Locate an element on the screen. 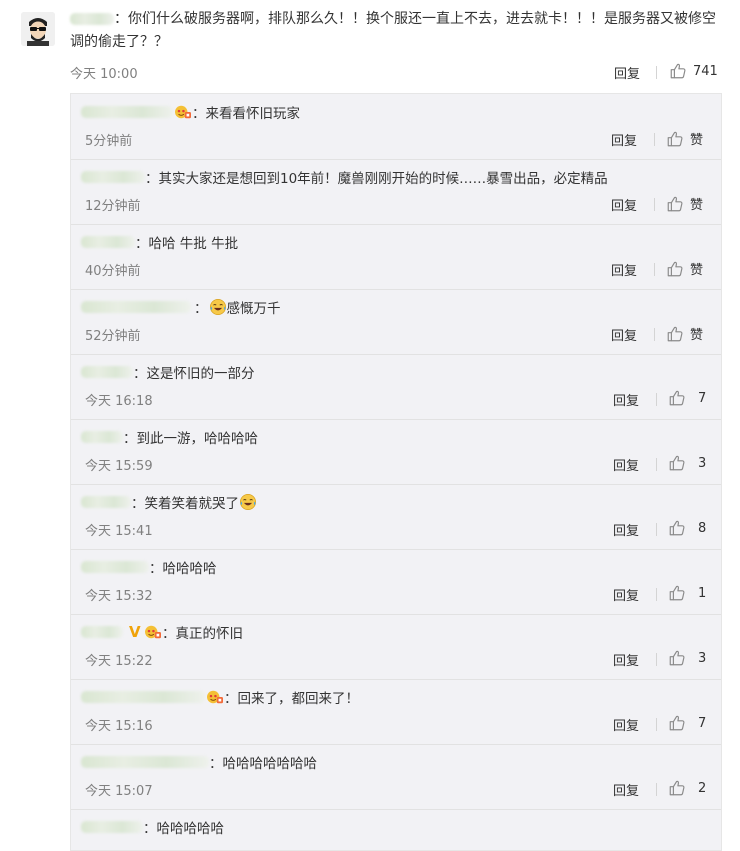 This screenshot has height=851, width=740. timestamp: 今天 15:59 is located at coordinates (119, 466).